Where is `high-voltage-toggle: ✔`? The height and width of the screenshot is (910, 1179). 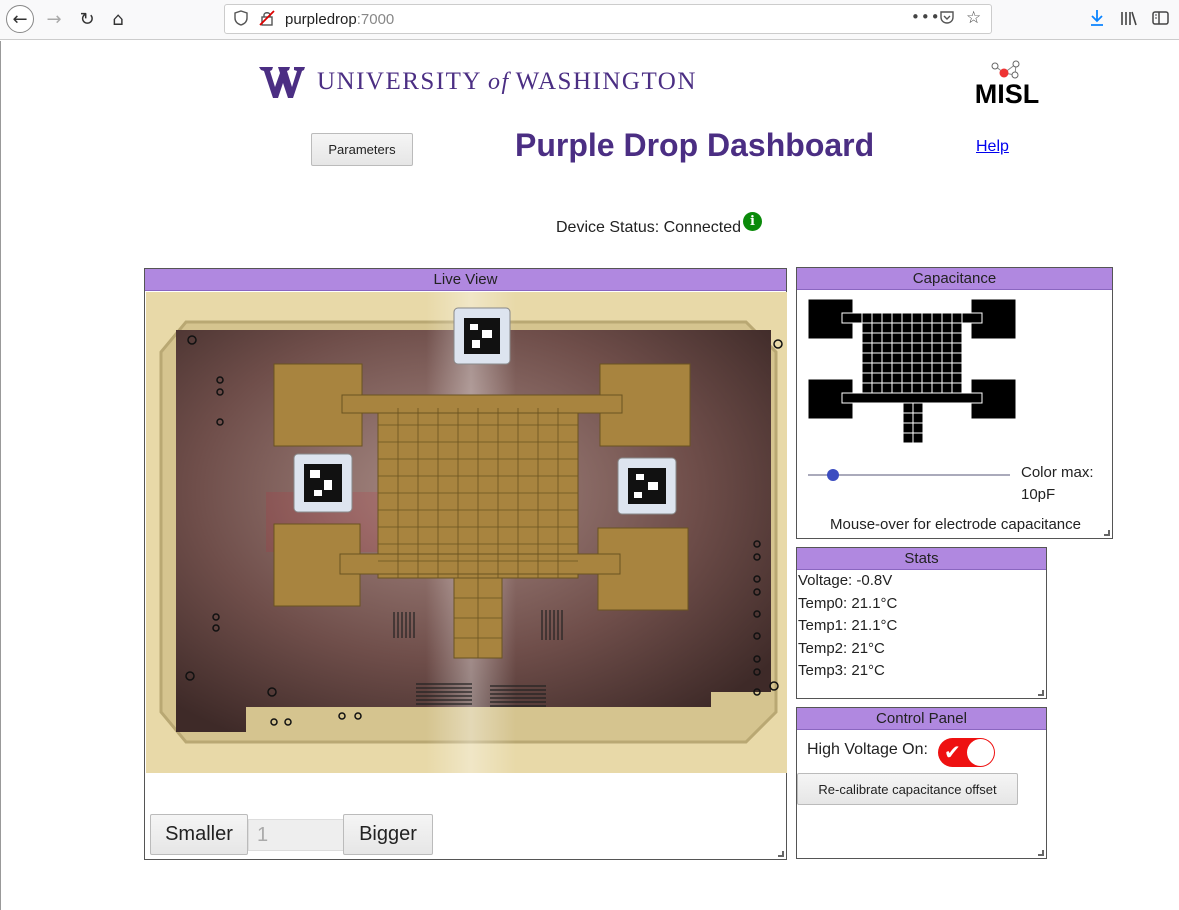 high-voltage-toggle: ✔ is located at coordinates (966, 752).